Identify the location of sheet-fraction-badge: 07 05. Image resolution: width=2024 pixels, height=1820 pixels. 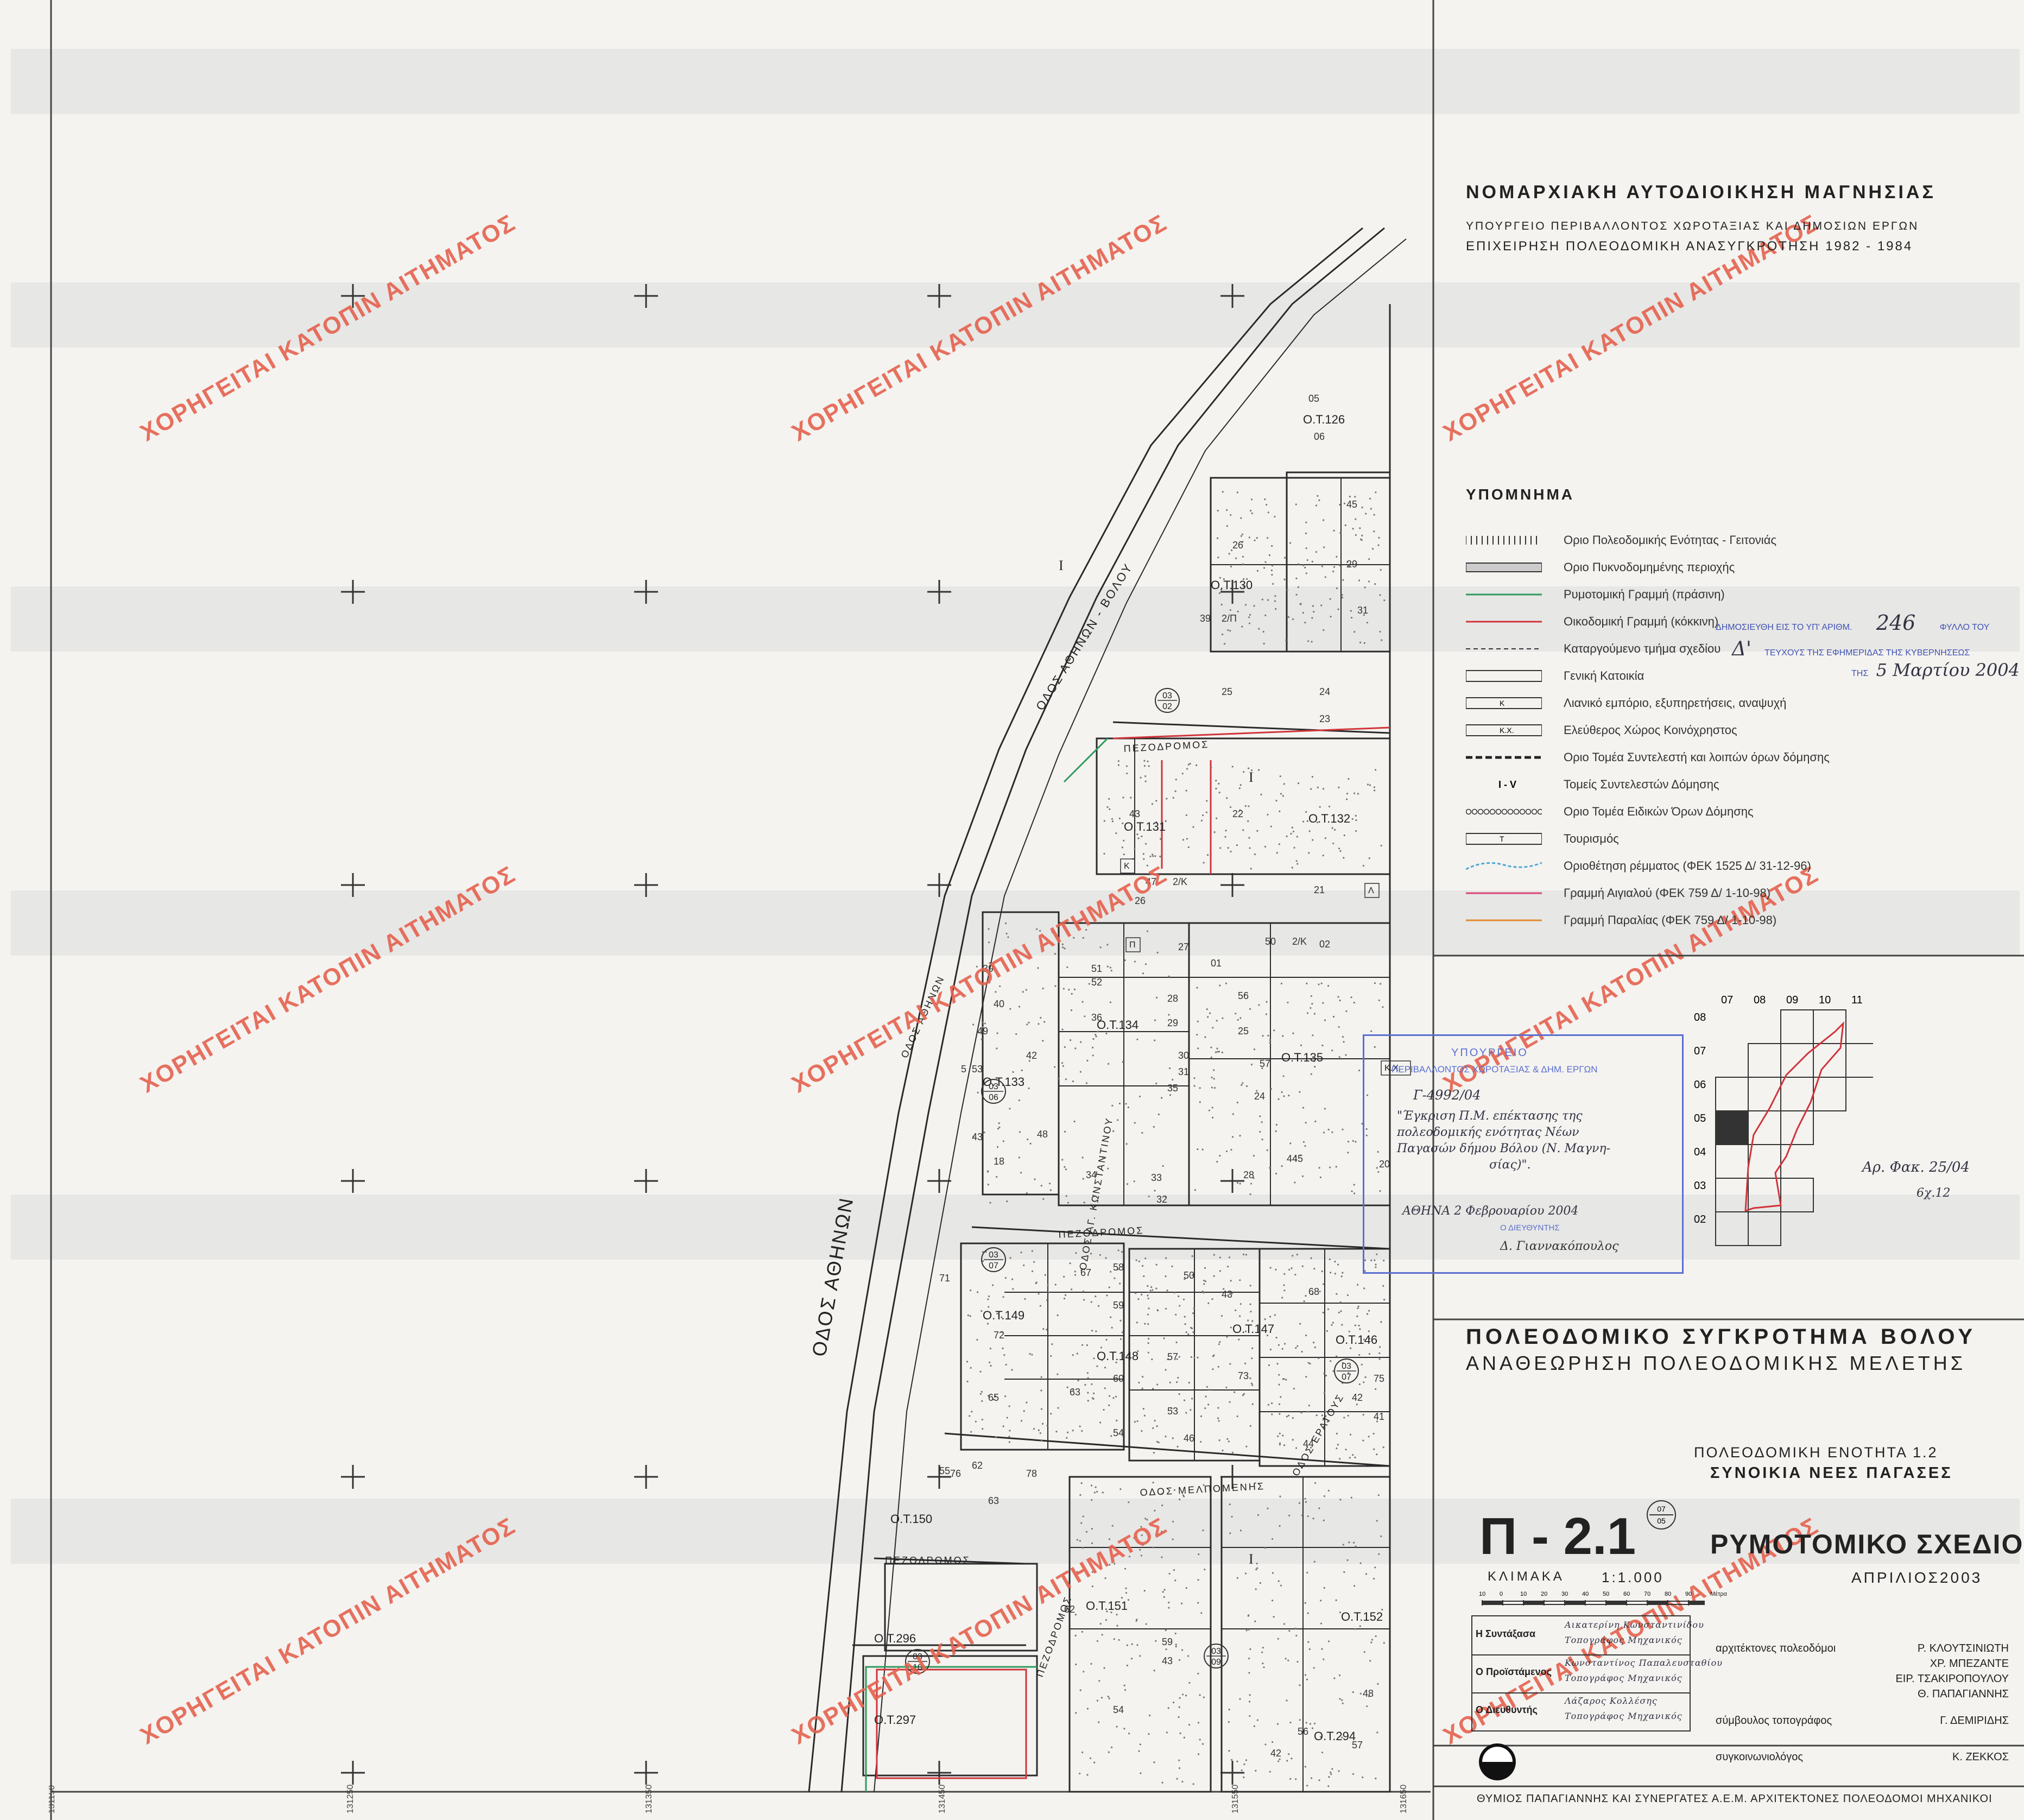
(1661, 1515).